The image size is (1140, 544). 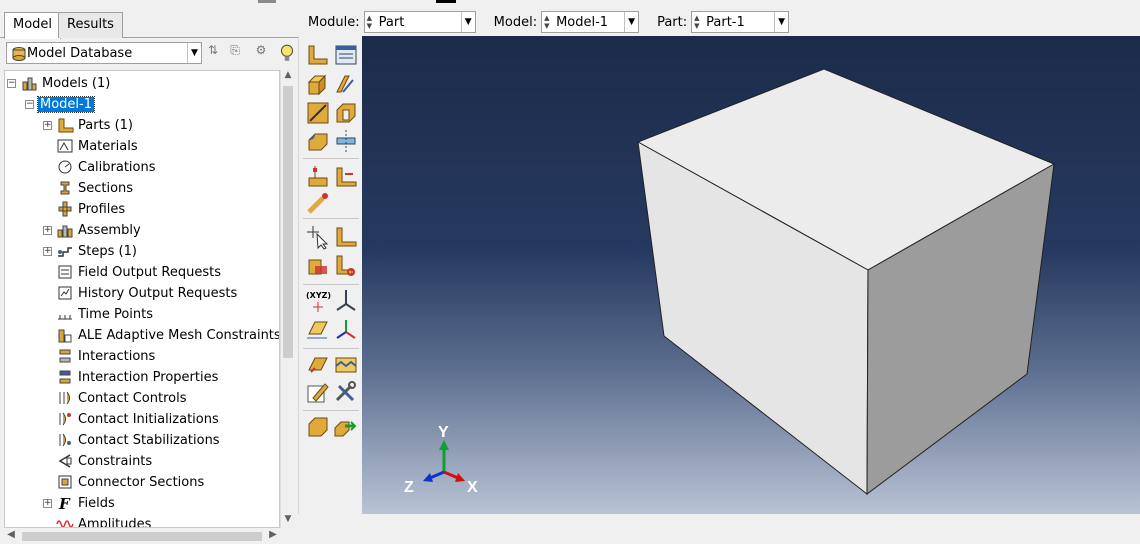 I want to click on tree-node-amplitudes: Amplitudes, so click(x=97, y=521).